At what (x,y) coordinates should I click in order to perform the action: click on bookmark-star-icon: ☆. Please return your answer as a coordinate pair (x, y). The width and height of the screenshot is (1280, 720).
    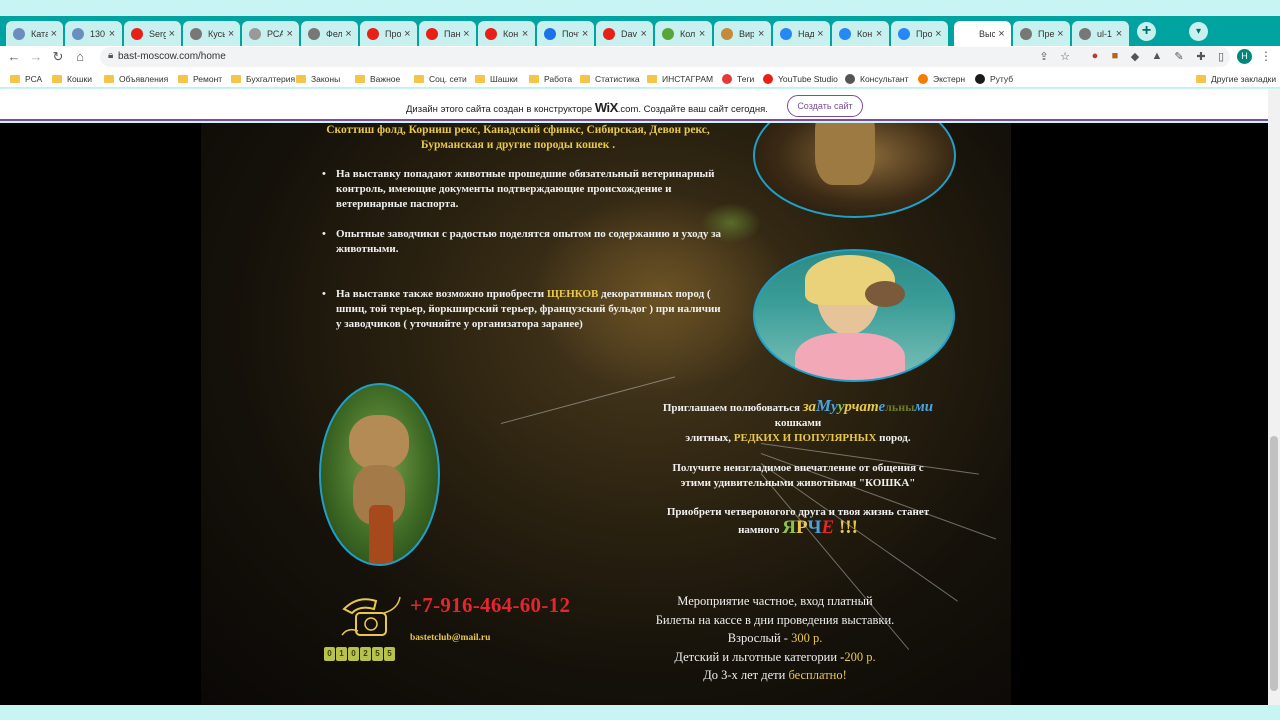
    Looking at the image, I should click on (1065, 56).